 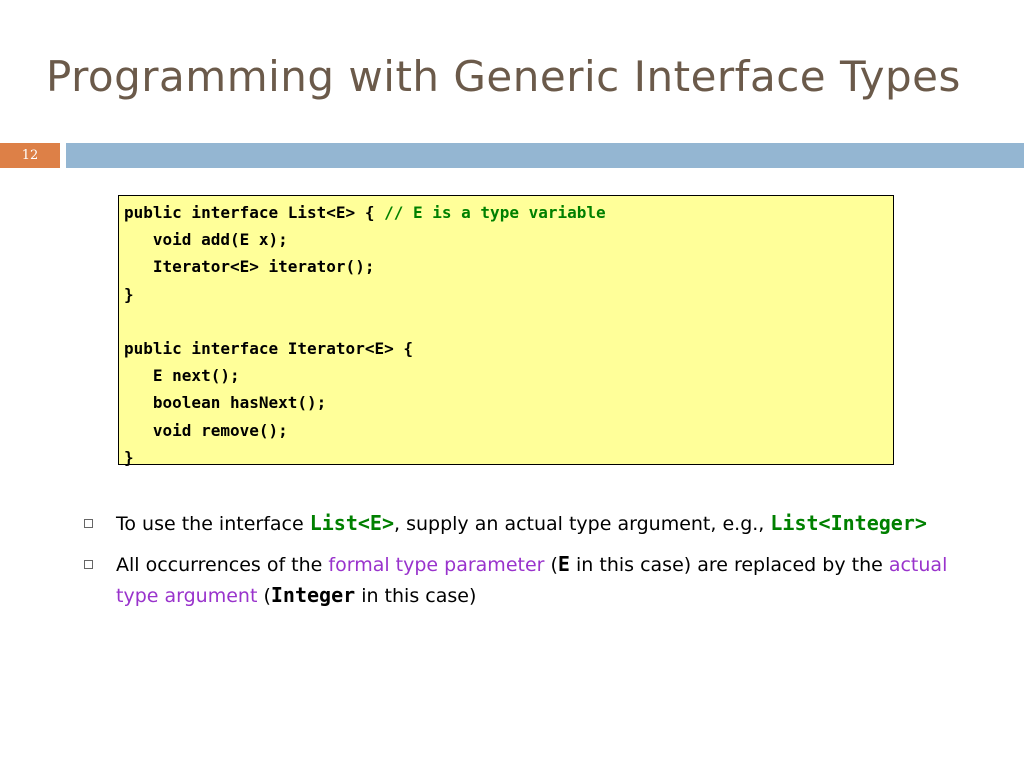 I want to click on code-comment: // E is a type variable, so click(x=495, y=212).